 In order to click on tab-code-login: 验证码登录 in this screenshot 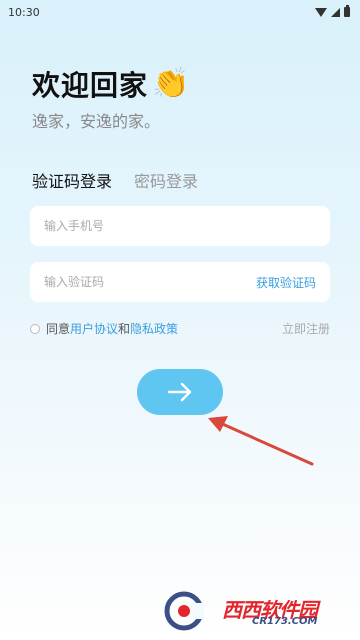, I will do `click(72, 180)`.